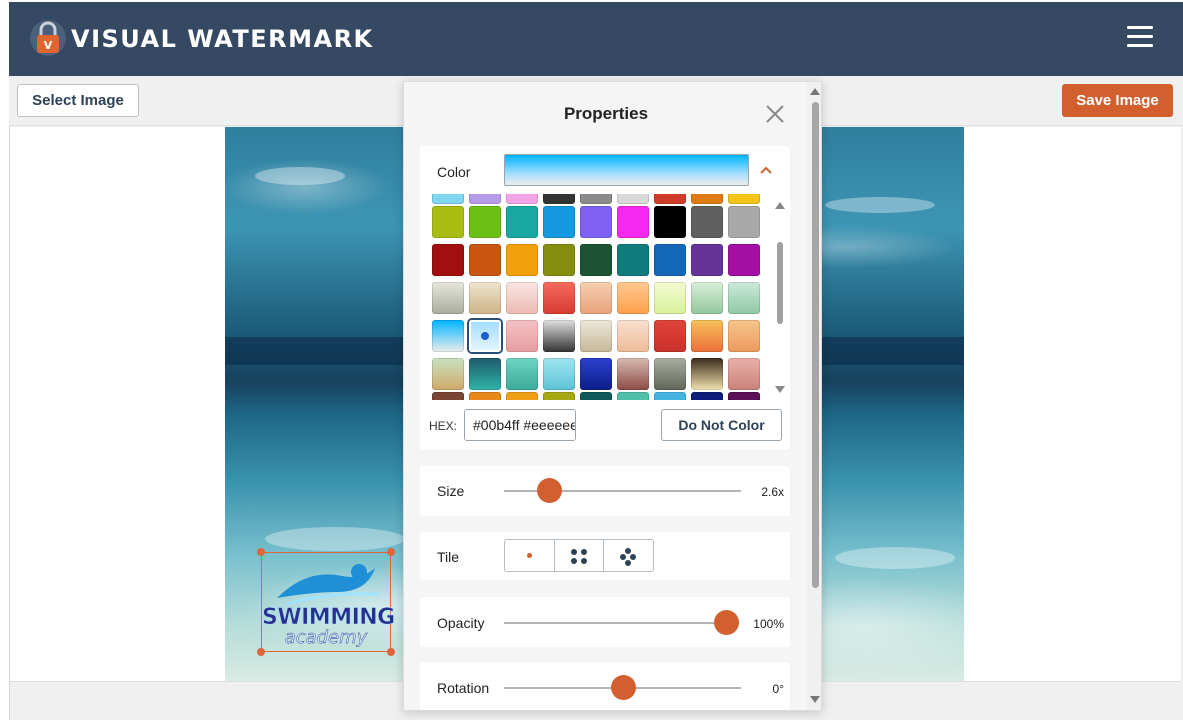  Describe the element at coordinates (448, 557) in the screenshot. I see `tile-label: Tile` at that location.